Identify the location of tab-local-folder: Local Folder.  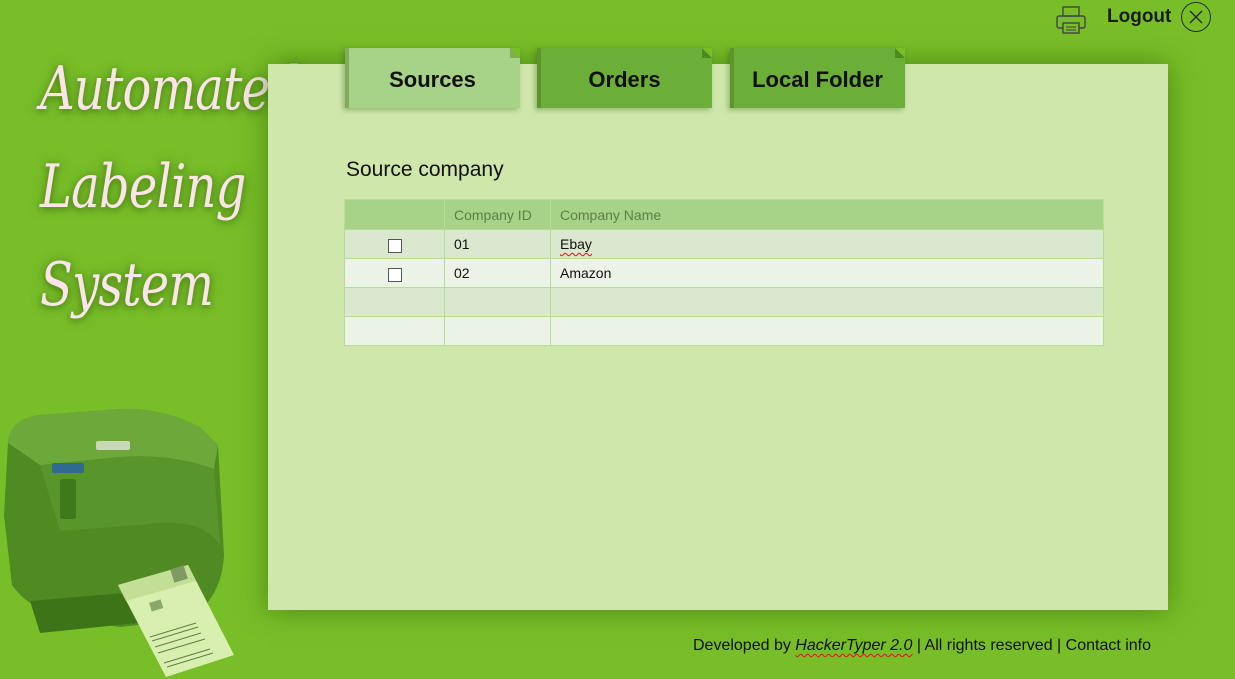
(817, 78).